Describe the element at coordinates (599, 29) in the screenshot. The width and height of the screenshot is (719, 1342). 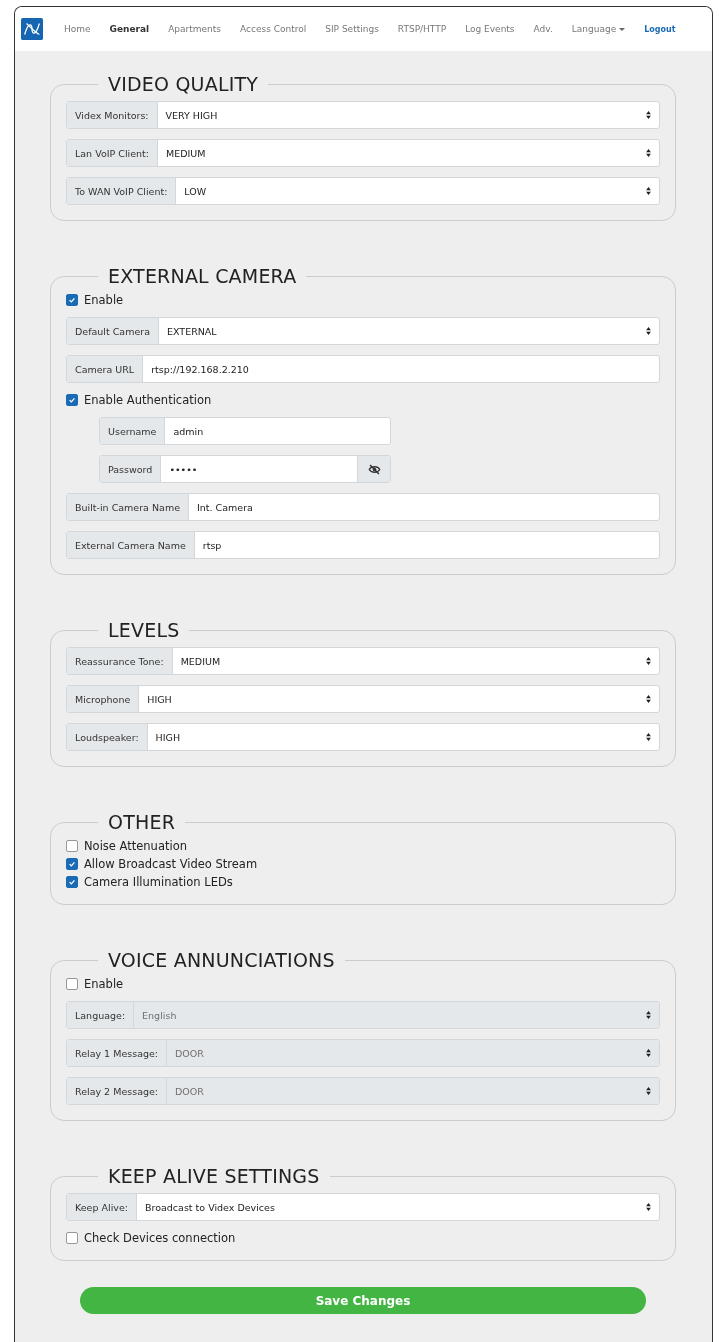
I see `language-dropdown: Language` at that location.